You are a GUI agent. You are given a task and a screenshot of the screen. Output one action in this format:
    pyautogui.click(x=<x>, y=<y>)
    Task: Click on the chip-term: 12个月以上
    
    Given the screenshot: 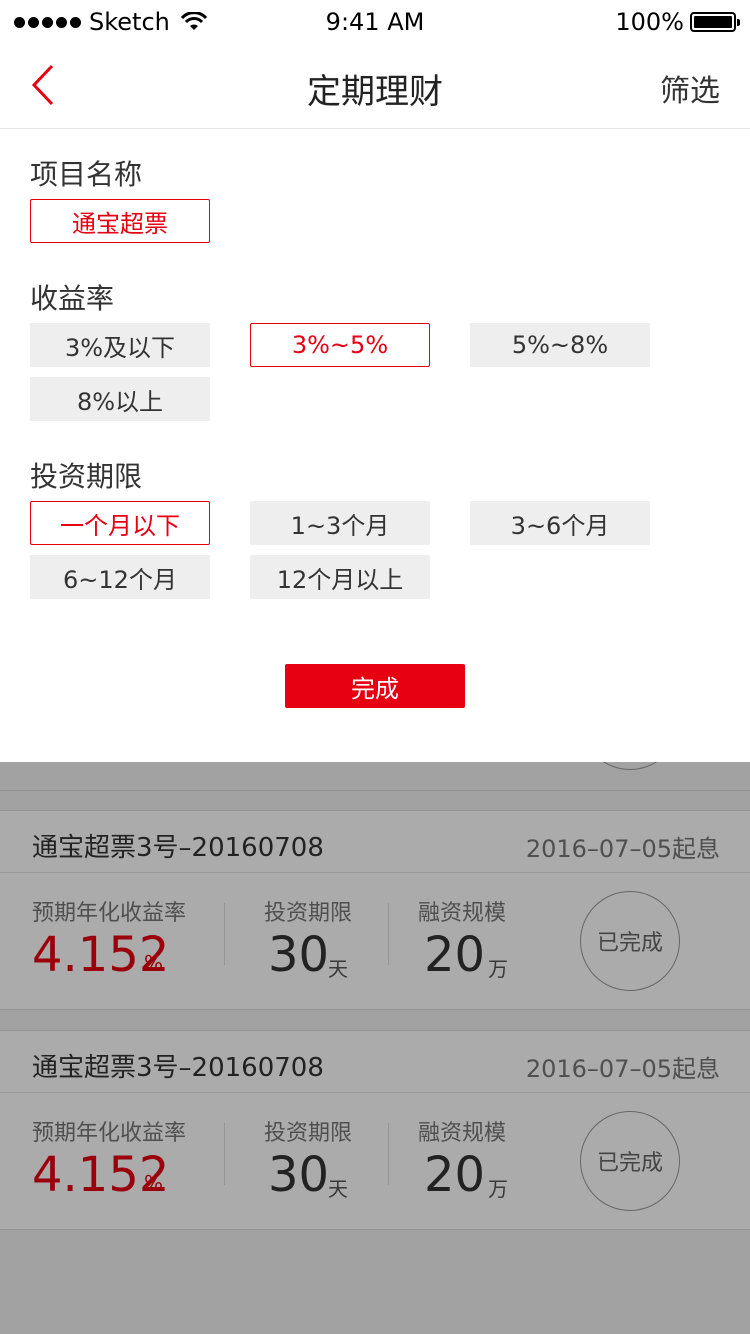 What is the action you would take?
    pyautogui.click(x=340, y=577)
    